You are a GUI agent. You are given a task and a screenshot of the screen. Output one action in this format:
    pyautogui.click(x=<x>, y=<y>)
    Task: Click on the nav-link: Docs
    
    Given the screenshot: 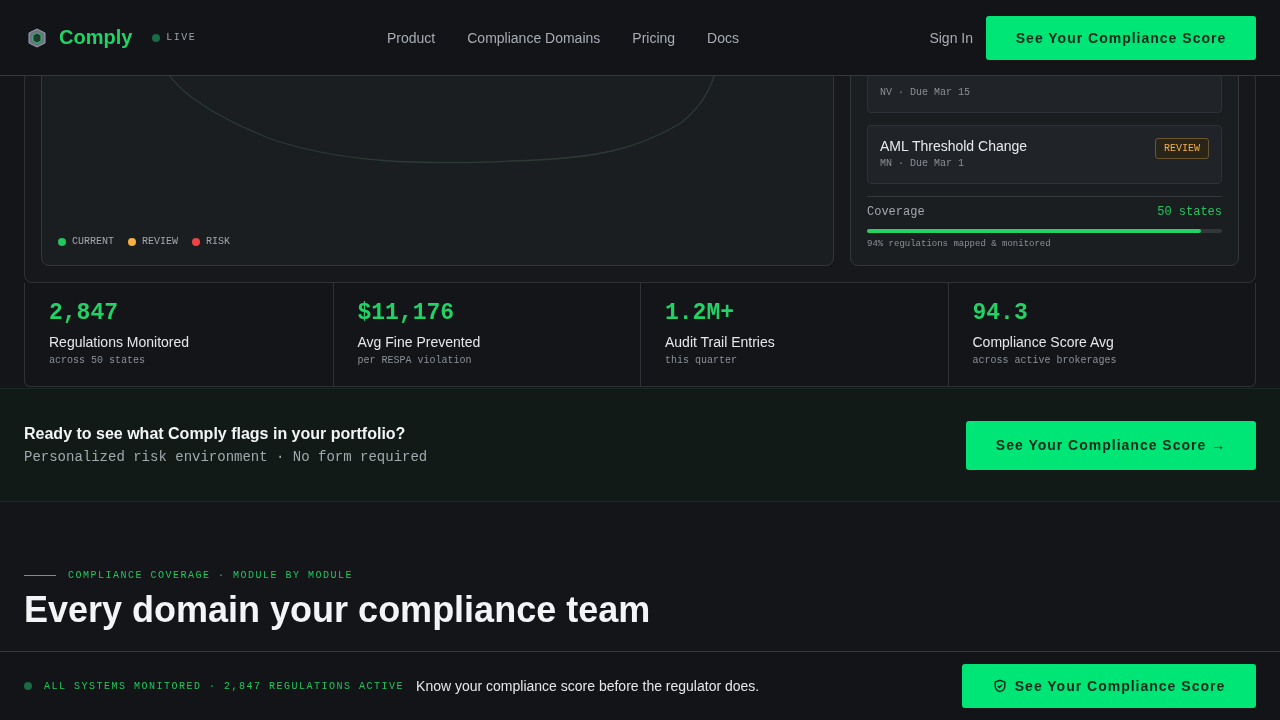 What is the action you would take?
    pyautogui.click(x=723, y=37)
    